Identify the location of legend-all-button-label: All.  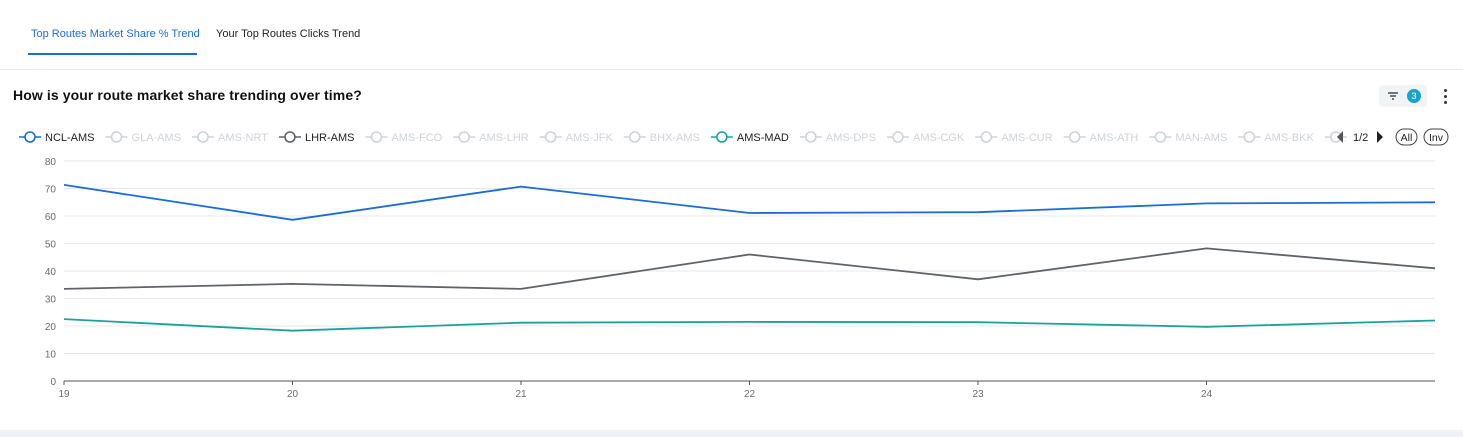
(1407, 138).